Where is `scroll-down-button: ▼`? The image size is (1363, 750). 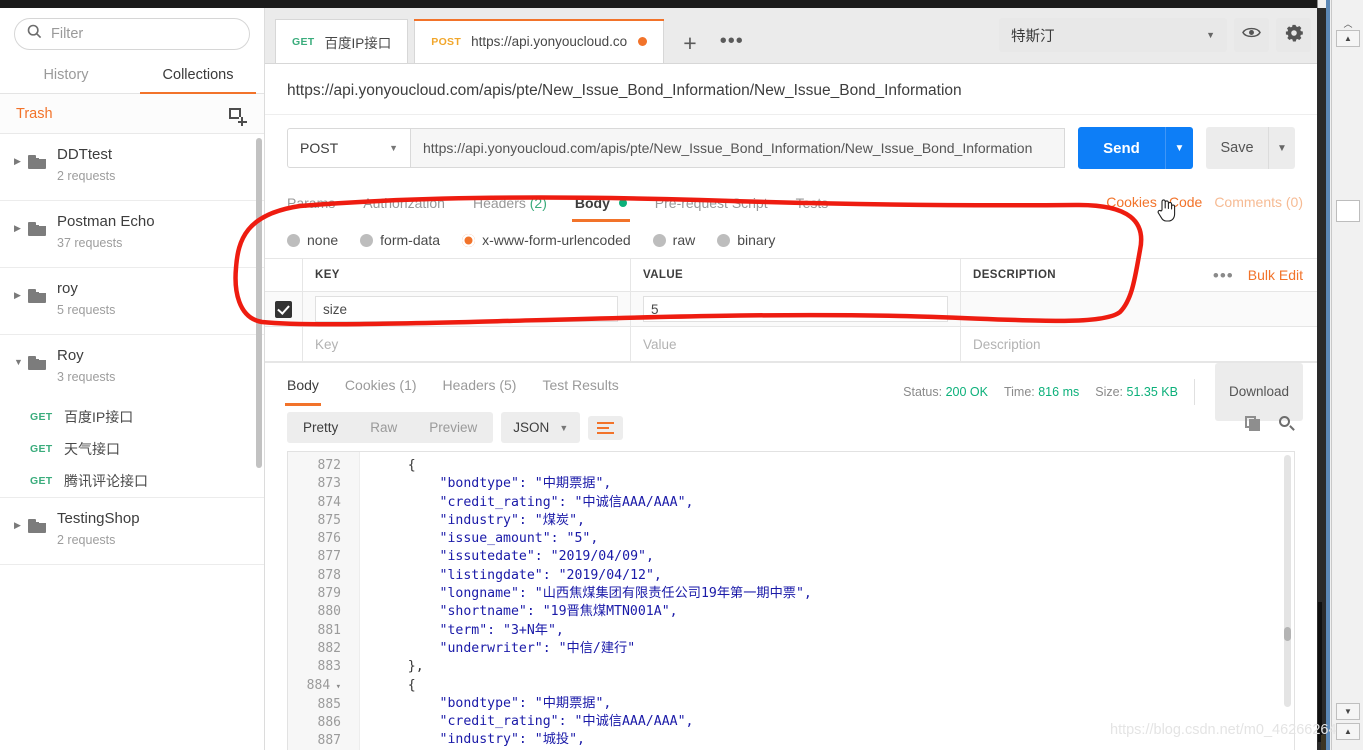
scroll-down-button: ▼ is located at coordinates (1348, 711).